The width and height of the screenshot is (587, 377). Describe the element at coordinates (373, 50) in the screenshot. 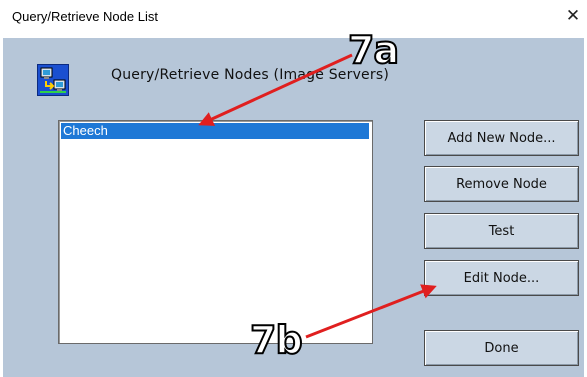

I see `callout-7a: 7a` at that location.